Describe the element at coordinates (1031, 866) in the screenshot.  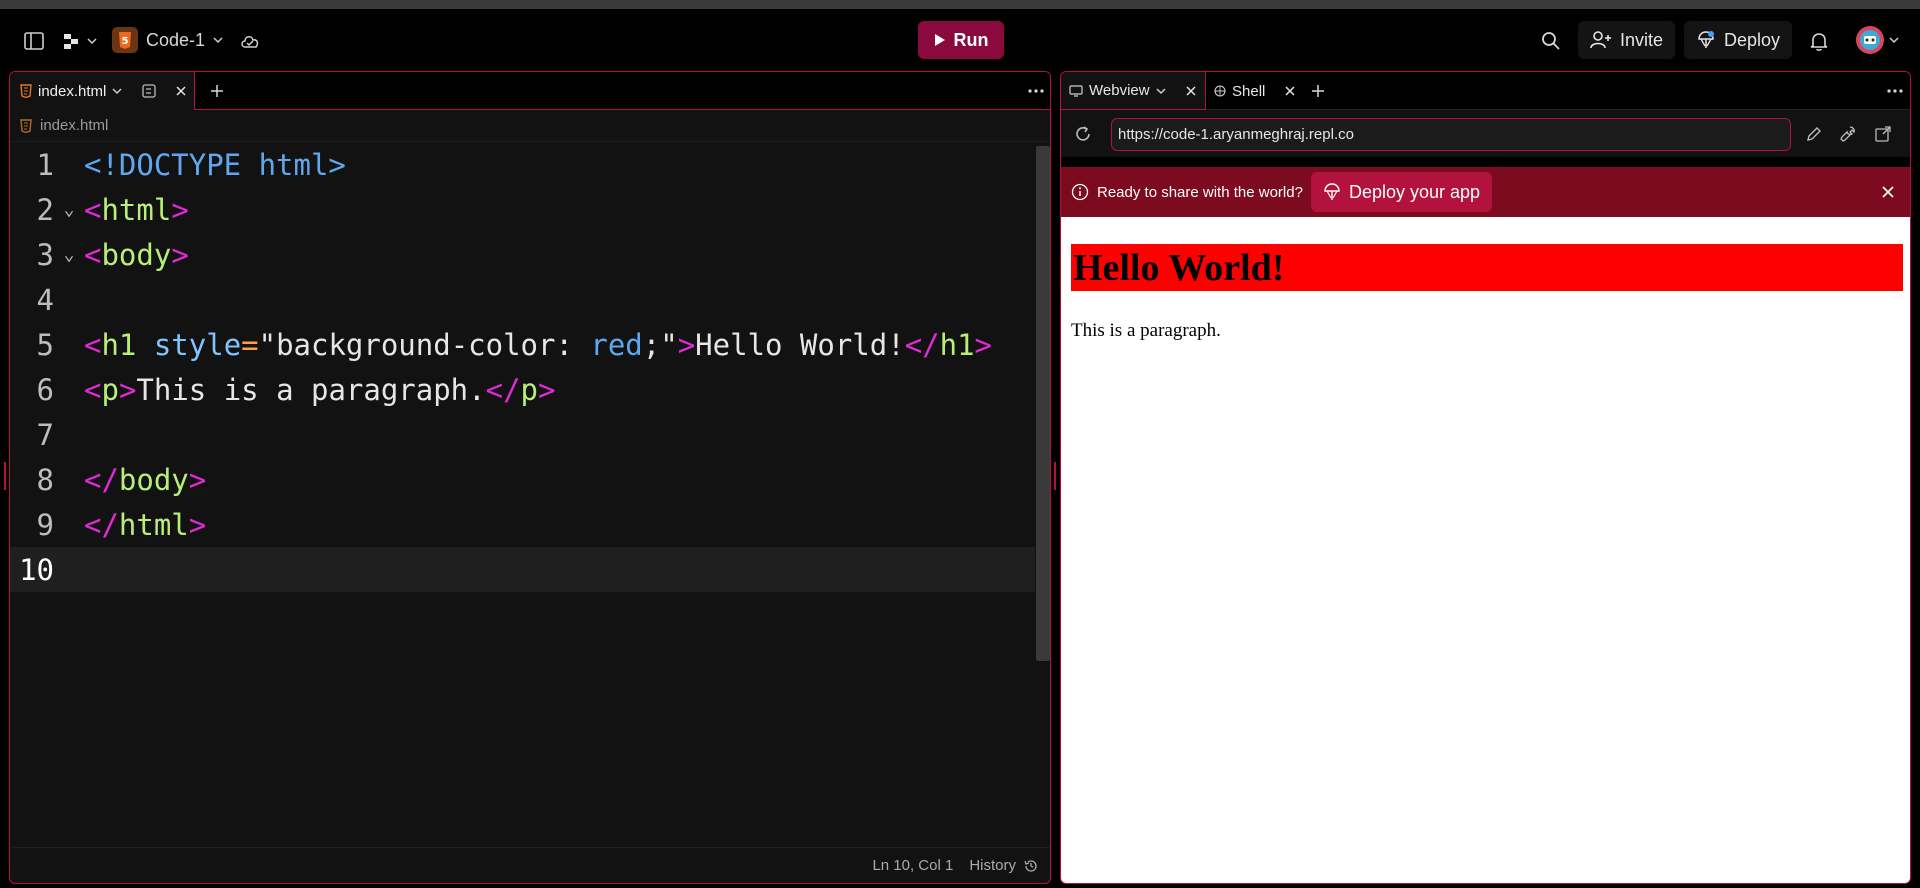
I see `history-icon` at that location.